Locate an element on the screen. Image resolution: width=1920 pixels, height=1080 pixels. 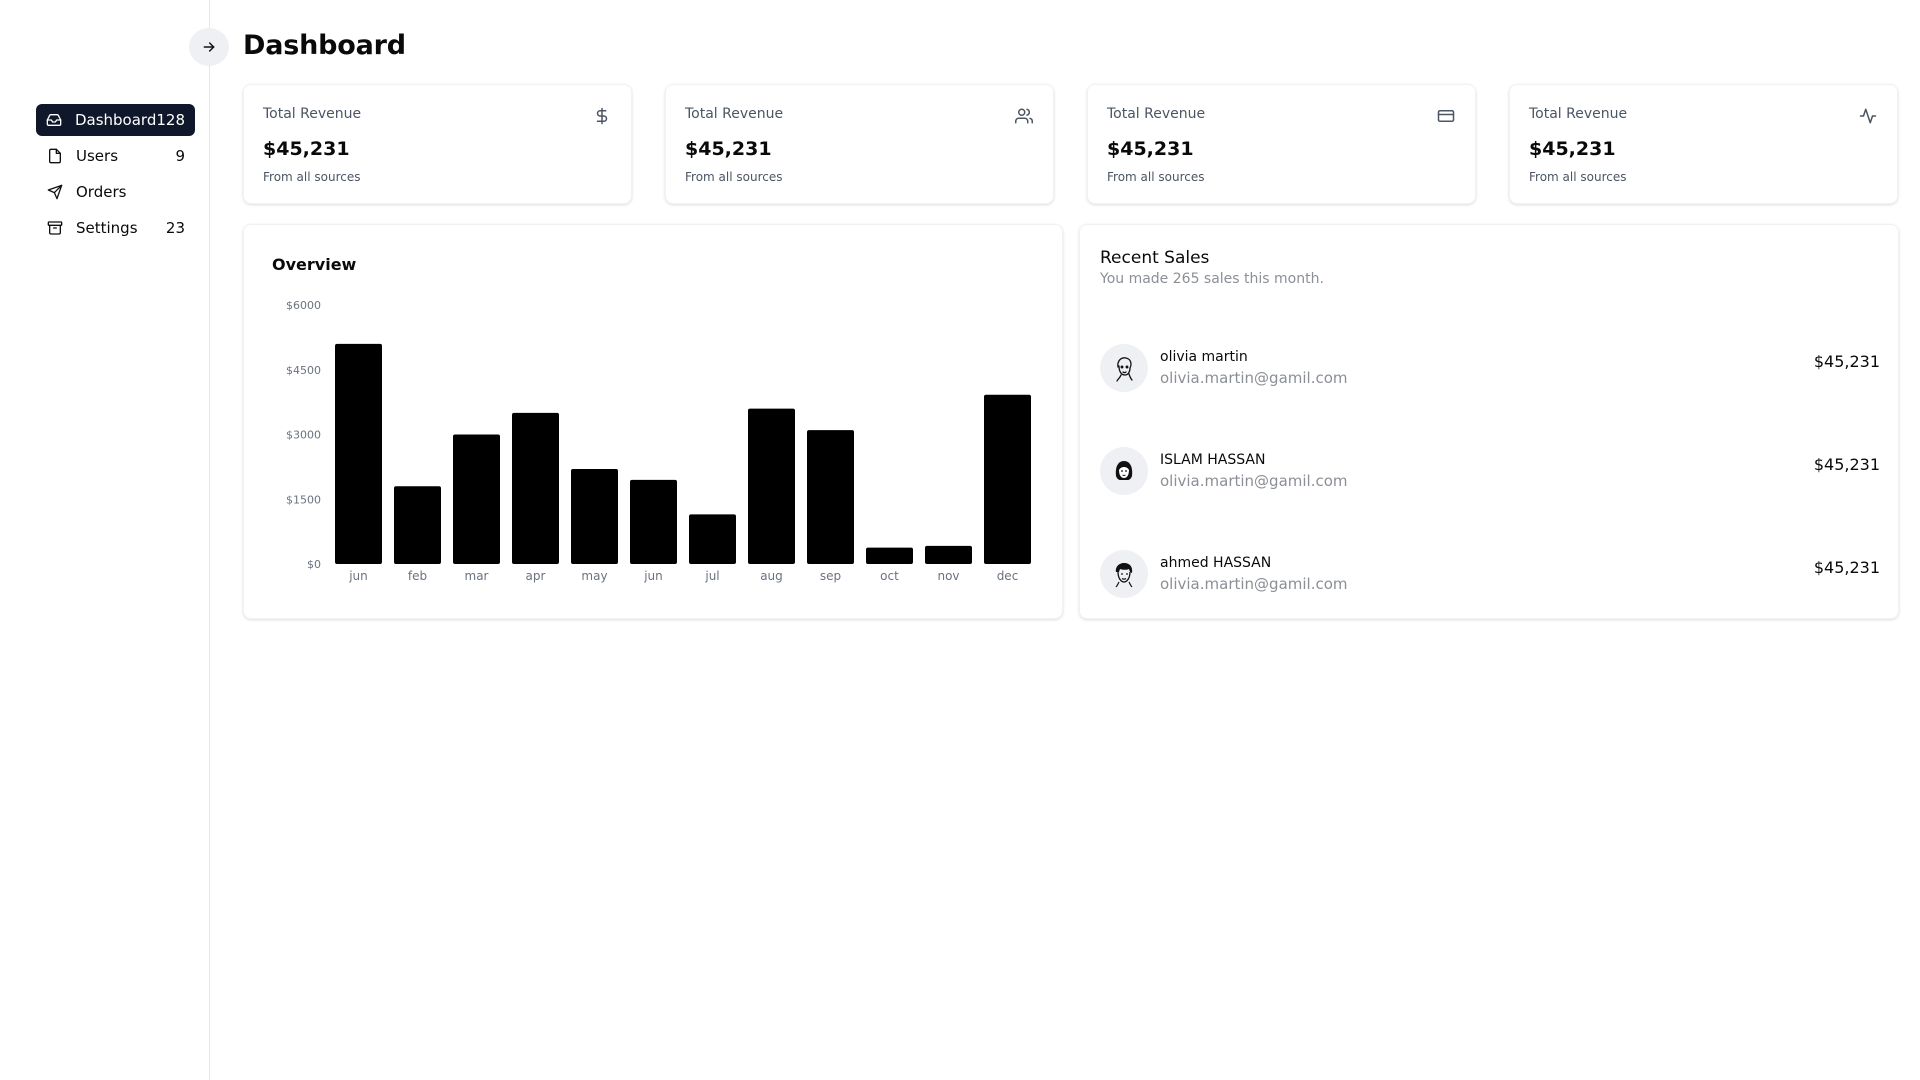
x-tick-label: nov is located at coordinates (948, 576).